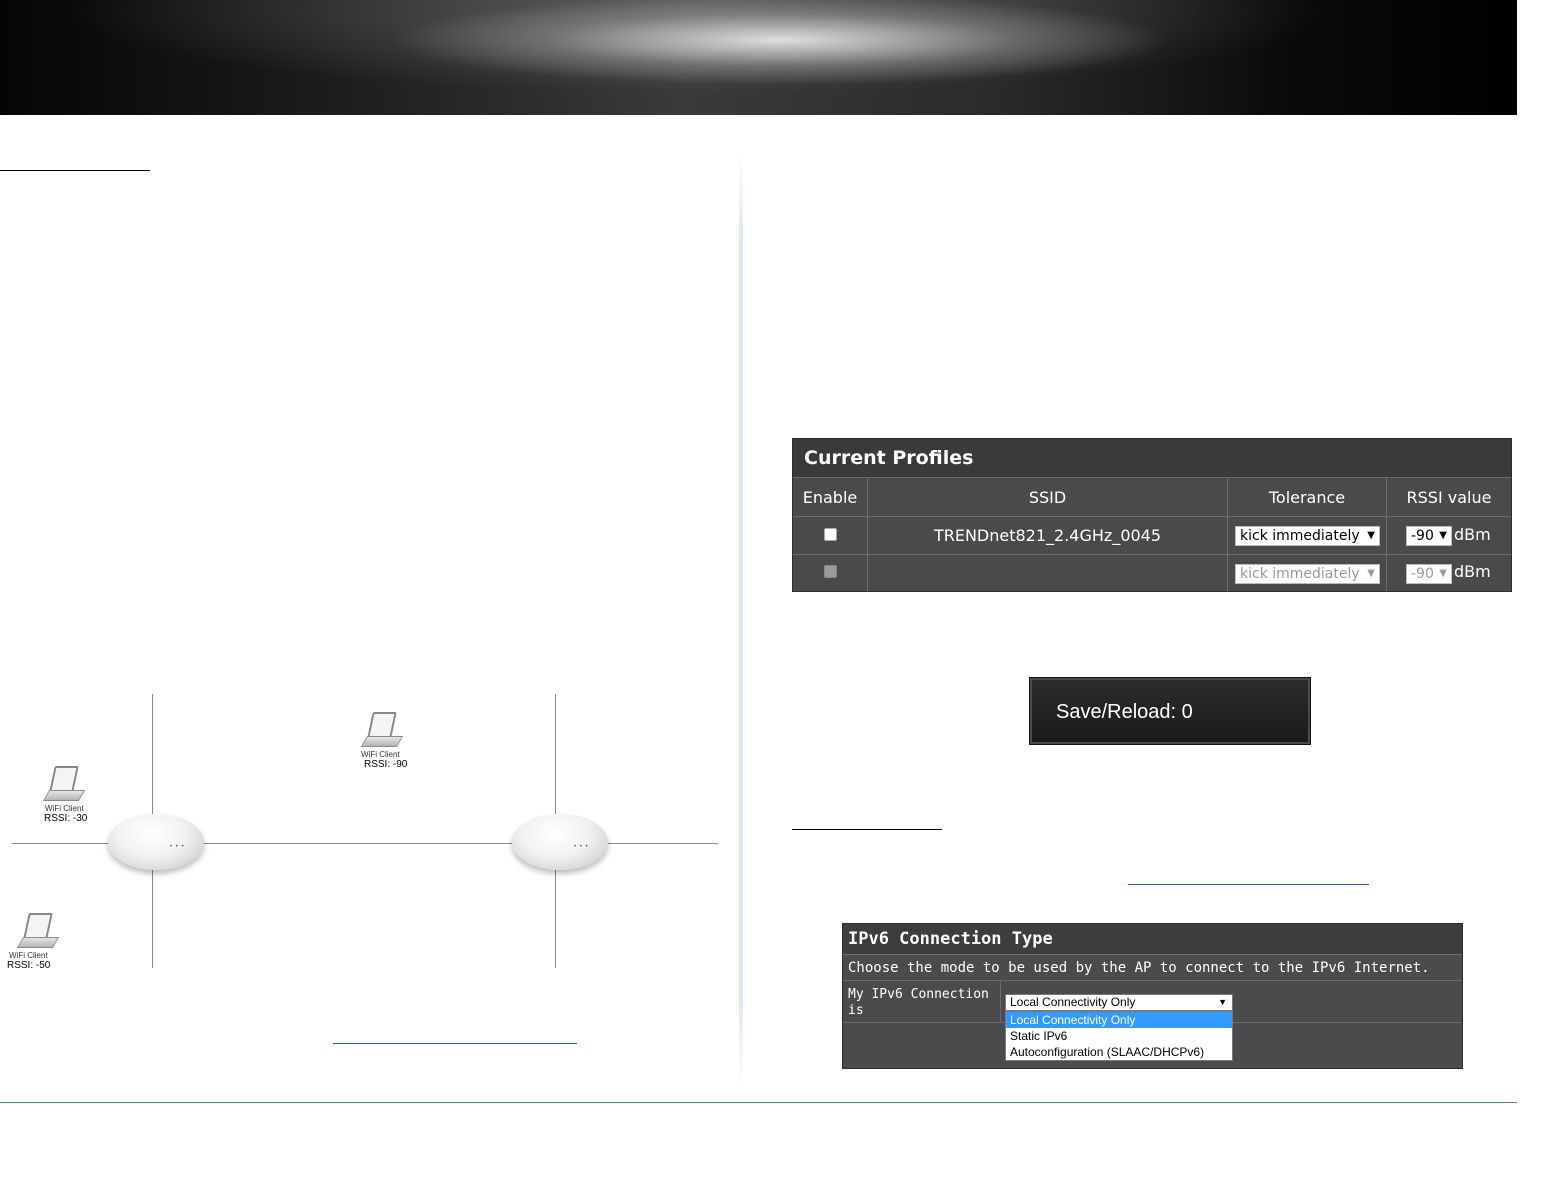 The width and height of the screenshot is (1548, 1200). I want to click on header-banner, so click(758, 57).